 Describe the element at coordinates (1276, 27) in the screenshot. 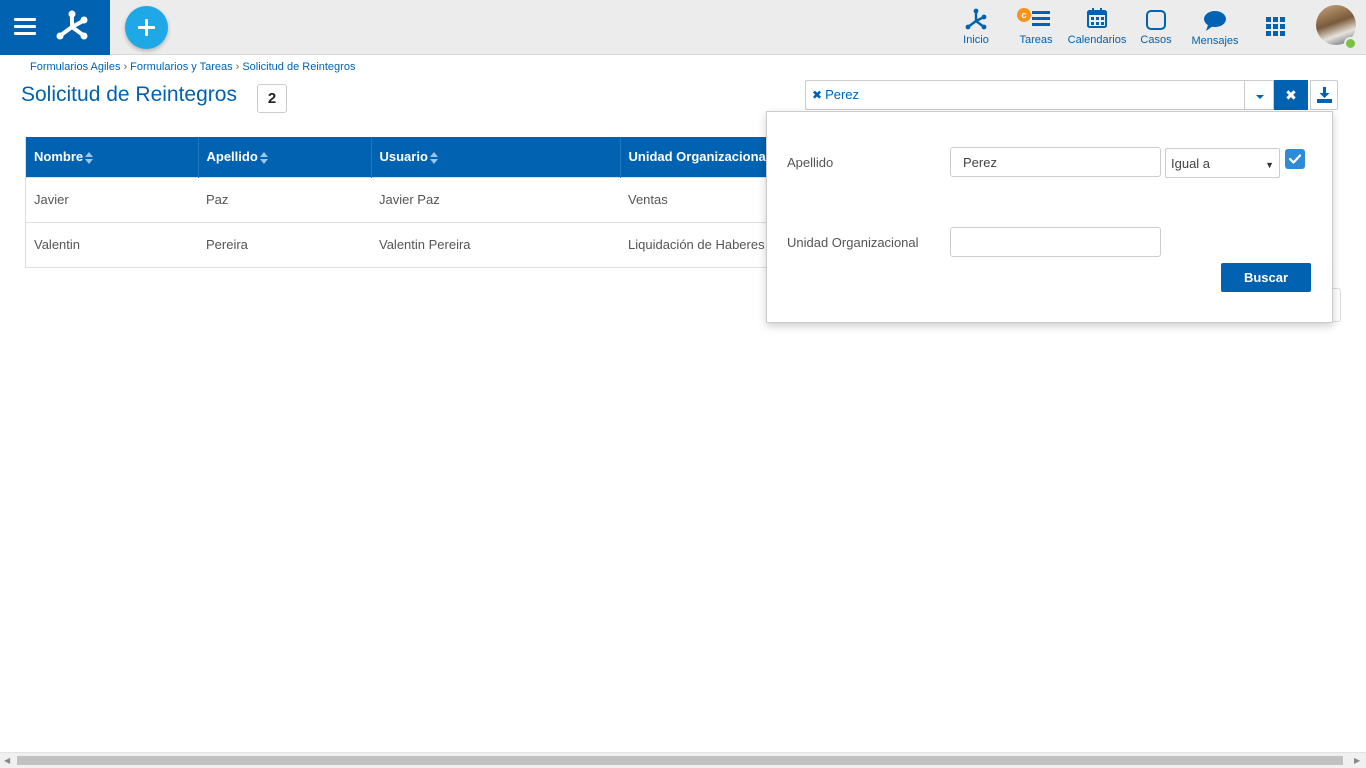

I see `apps-grid-icon` at that location.